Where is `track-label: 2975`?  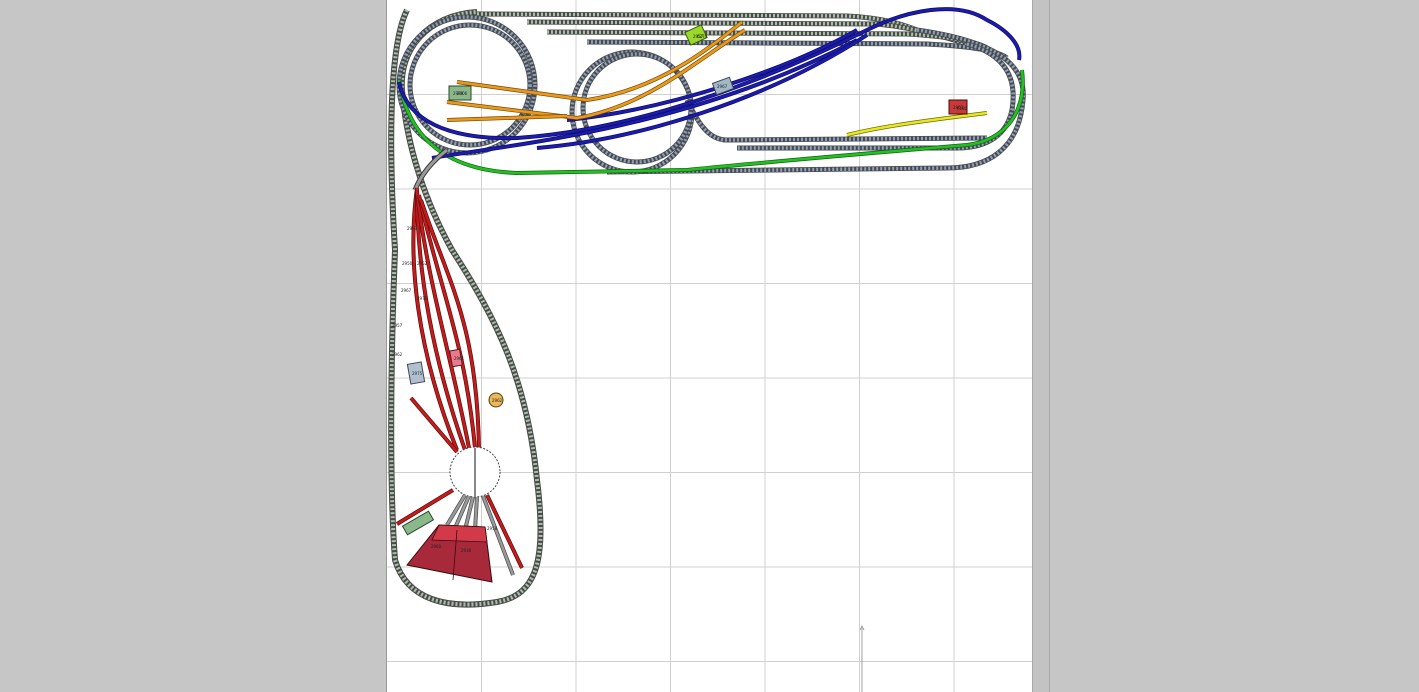
track-label: 2975 is located at coordinates (422, 298).